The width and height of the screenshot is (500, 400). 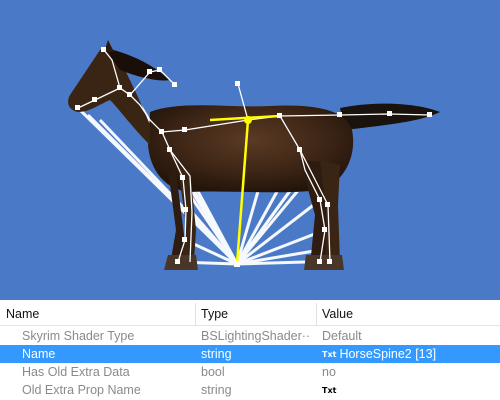 What do you see at coordinates (409, 336) in the screenshot?
I see `row-value: Default` at bounding box center [409, 336].